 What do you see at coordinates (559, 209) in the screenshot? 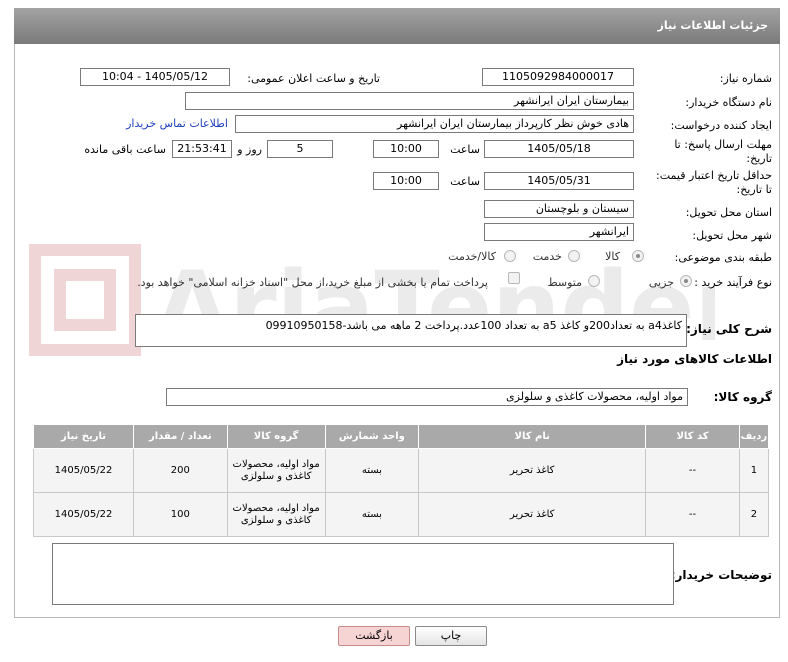
I see `province-field: سیستان و بلوچستان` at bounding box center [559, 209].